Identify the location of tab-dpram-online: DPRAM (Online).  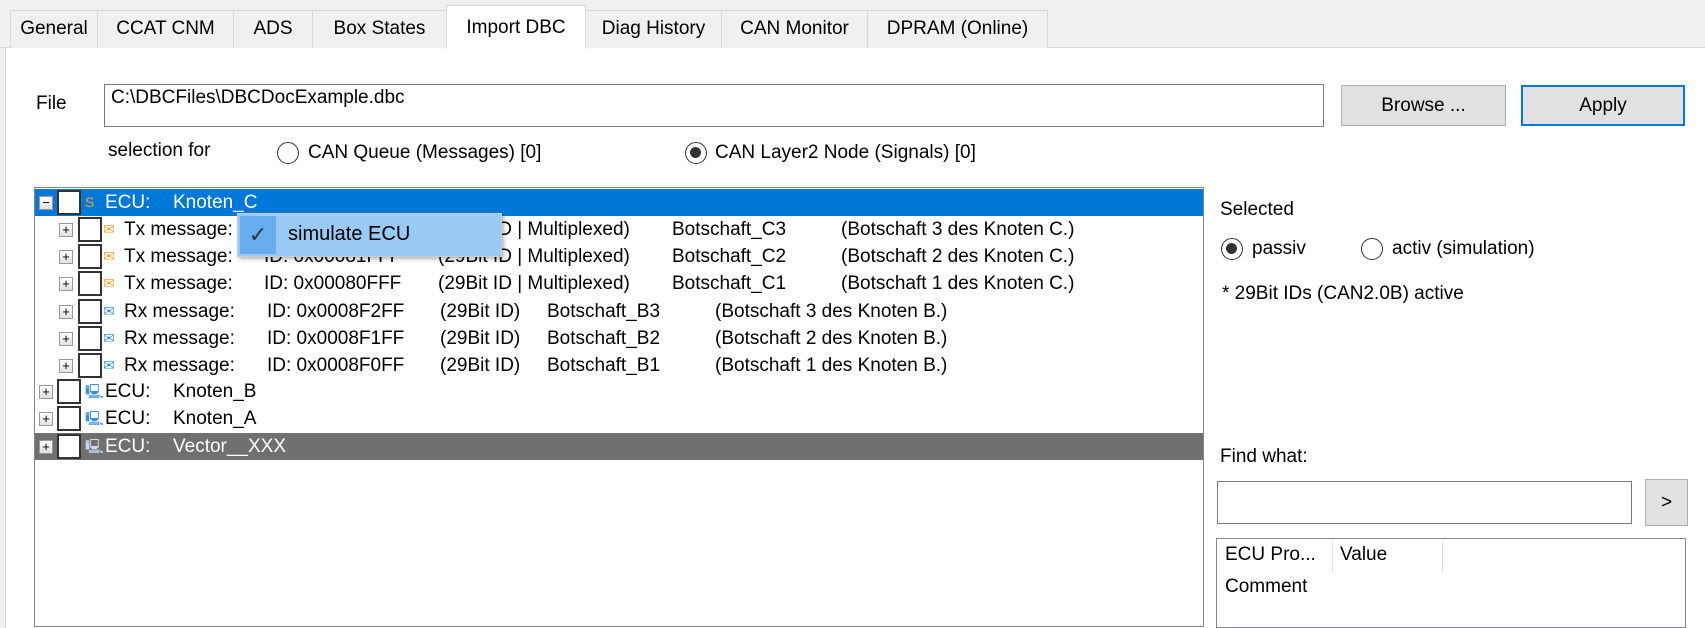
(957, 29).